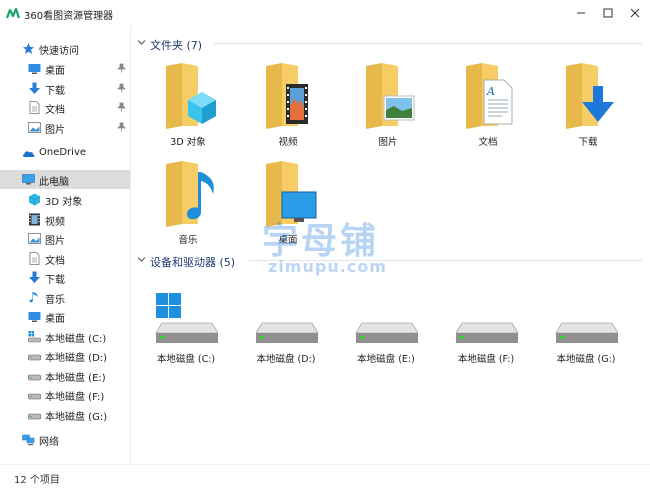 The image size is (650, 489). Describe the element at coordinates (190, 194) in the screenshot. I see `folder-music-icon` at that location.